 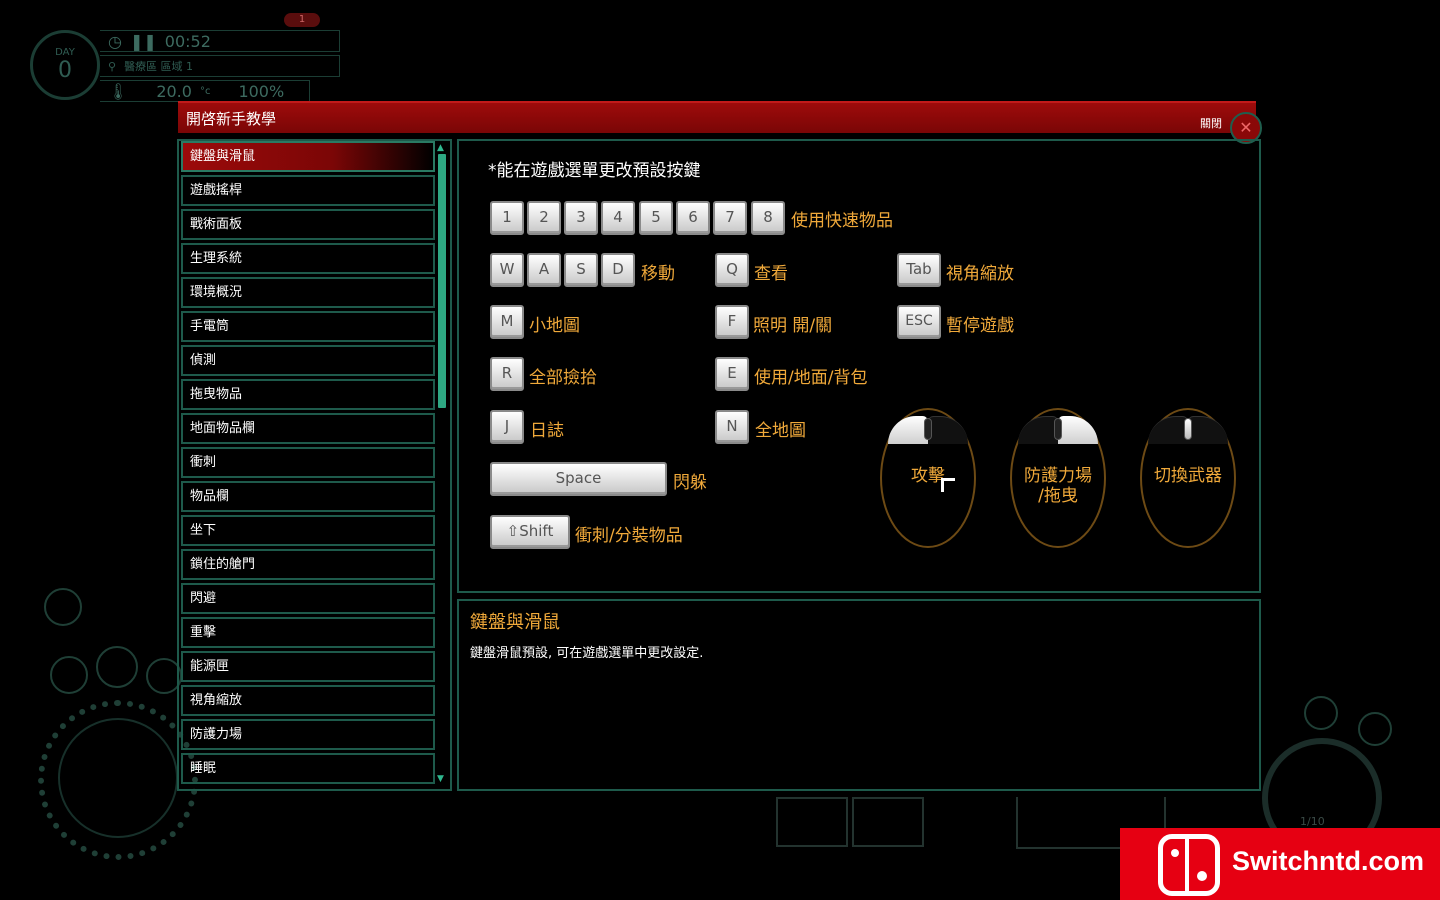 I want to click on hunger-status-icon, so click(x=117, y=667).